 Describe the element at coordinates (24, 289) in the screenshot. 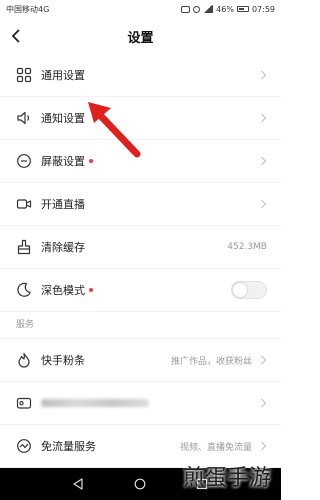

I see `moon-icon` at that location.